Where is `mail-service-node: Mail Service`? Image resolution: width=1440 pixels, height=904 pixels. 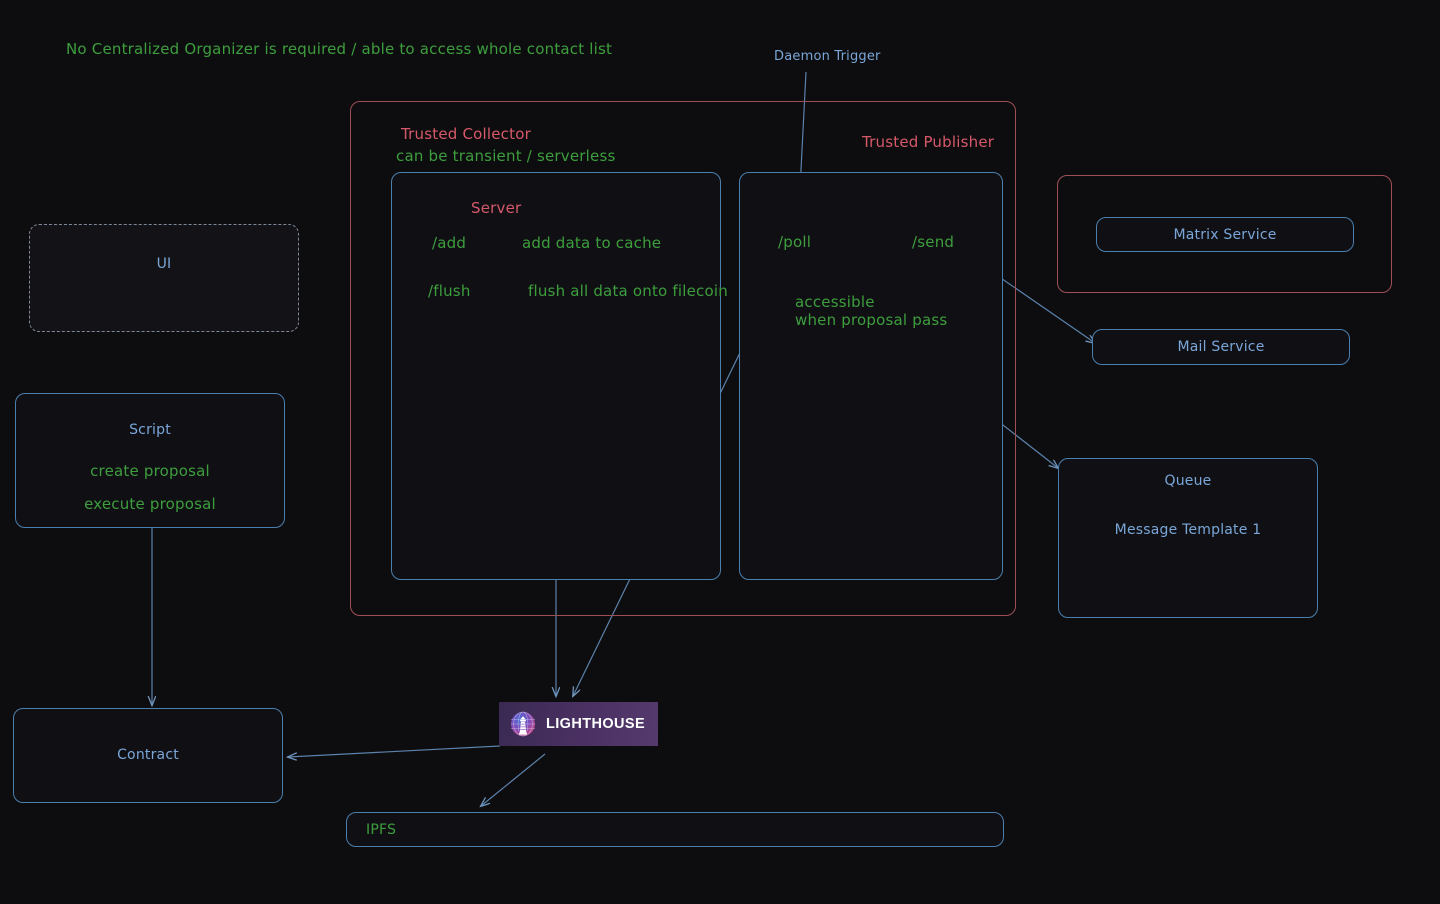
mail-service-node: Mail Service is located at coordinates (1221, 347).